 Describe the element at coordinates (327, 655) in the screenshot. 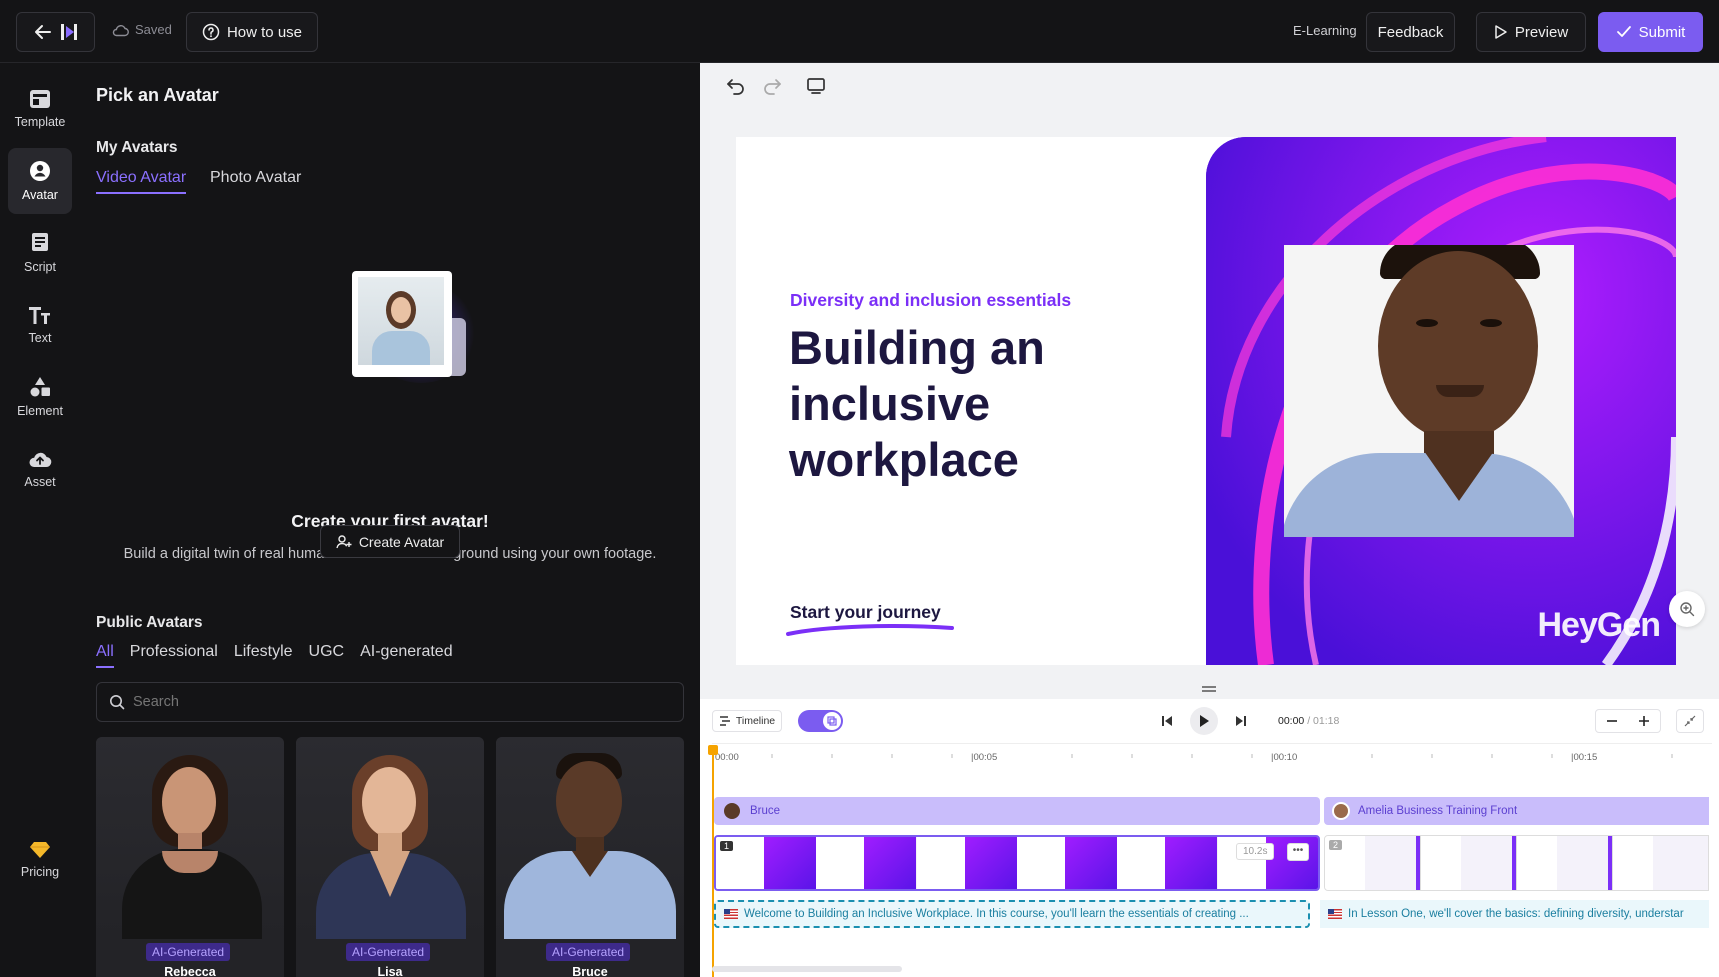

I see `tab-ugc: UGC` at that location.